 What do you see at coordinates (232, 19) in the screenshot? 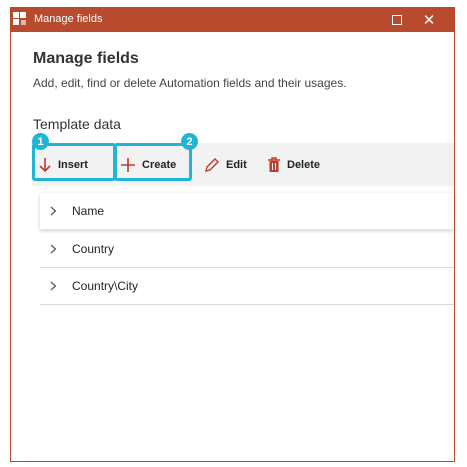
I see `title-bar: Manage fields ✕` at bounding box center [232, 19].